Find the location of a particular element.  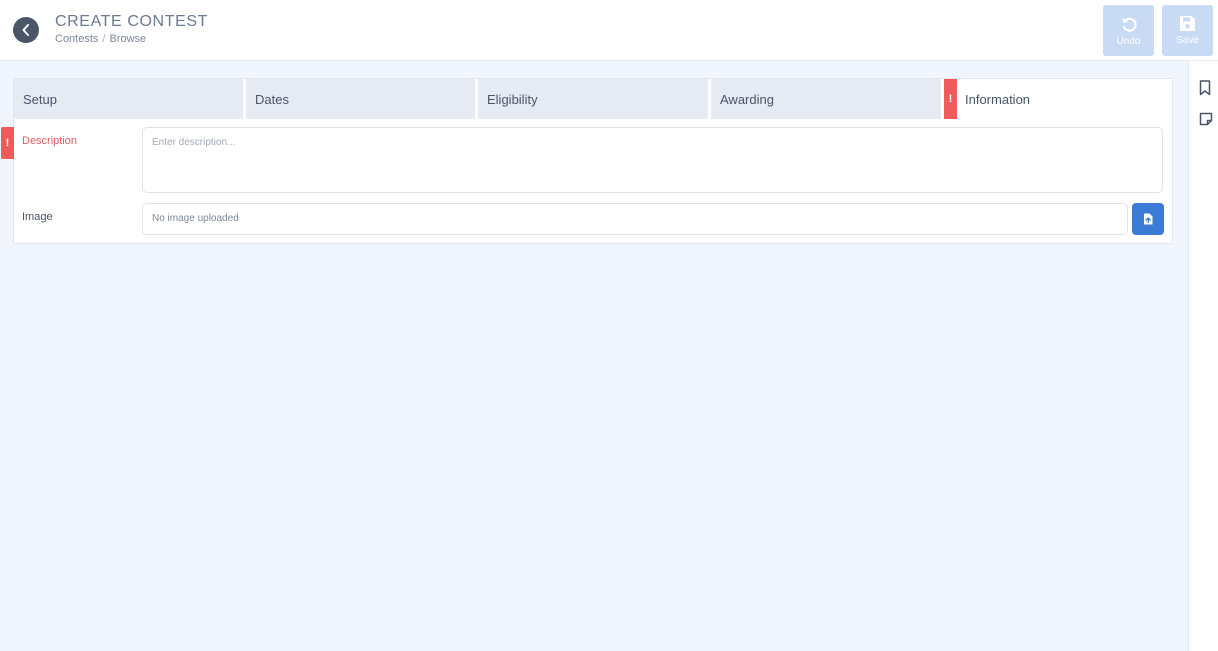

save-button: Save is located at coordinates (1187, 30).